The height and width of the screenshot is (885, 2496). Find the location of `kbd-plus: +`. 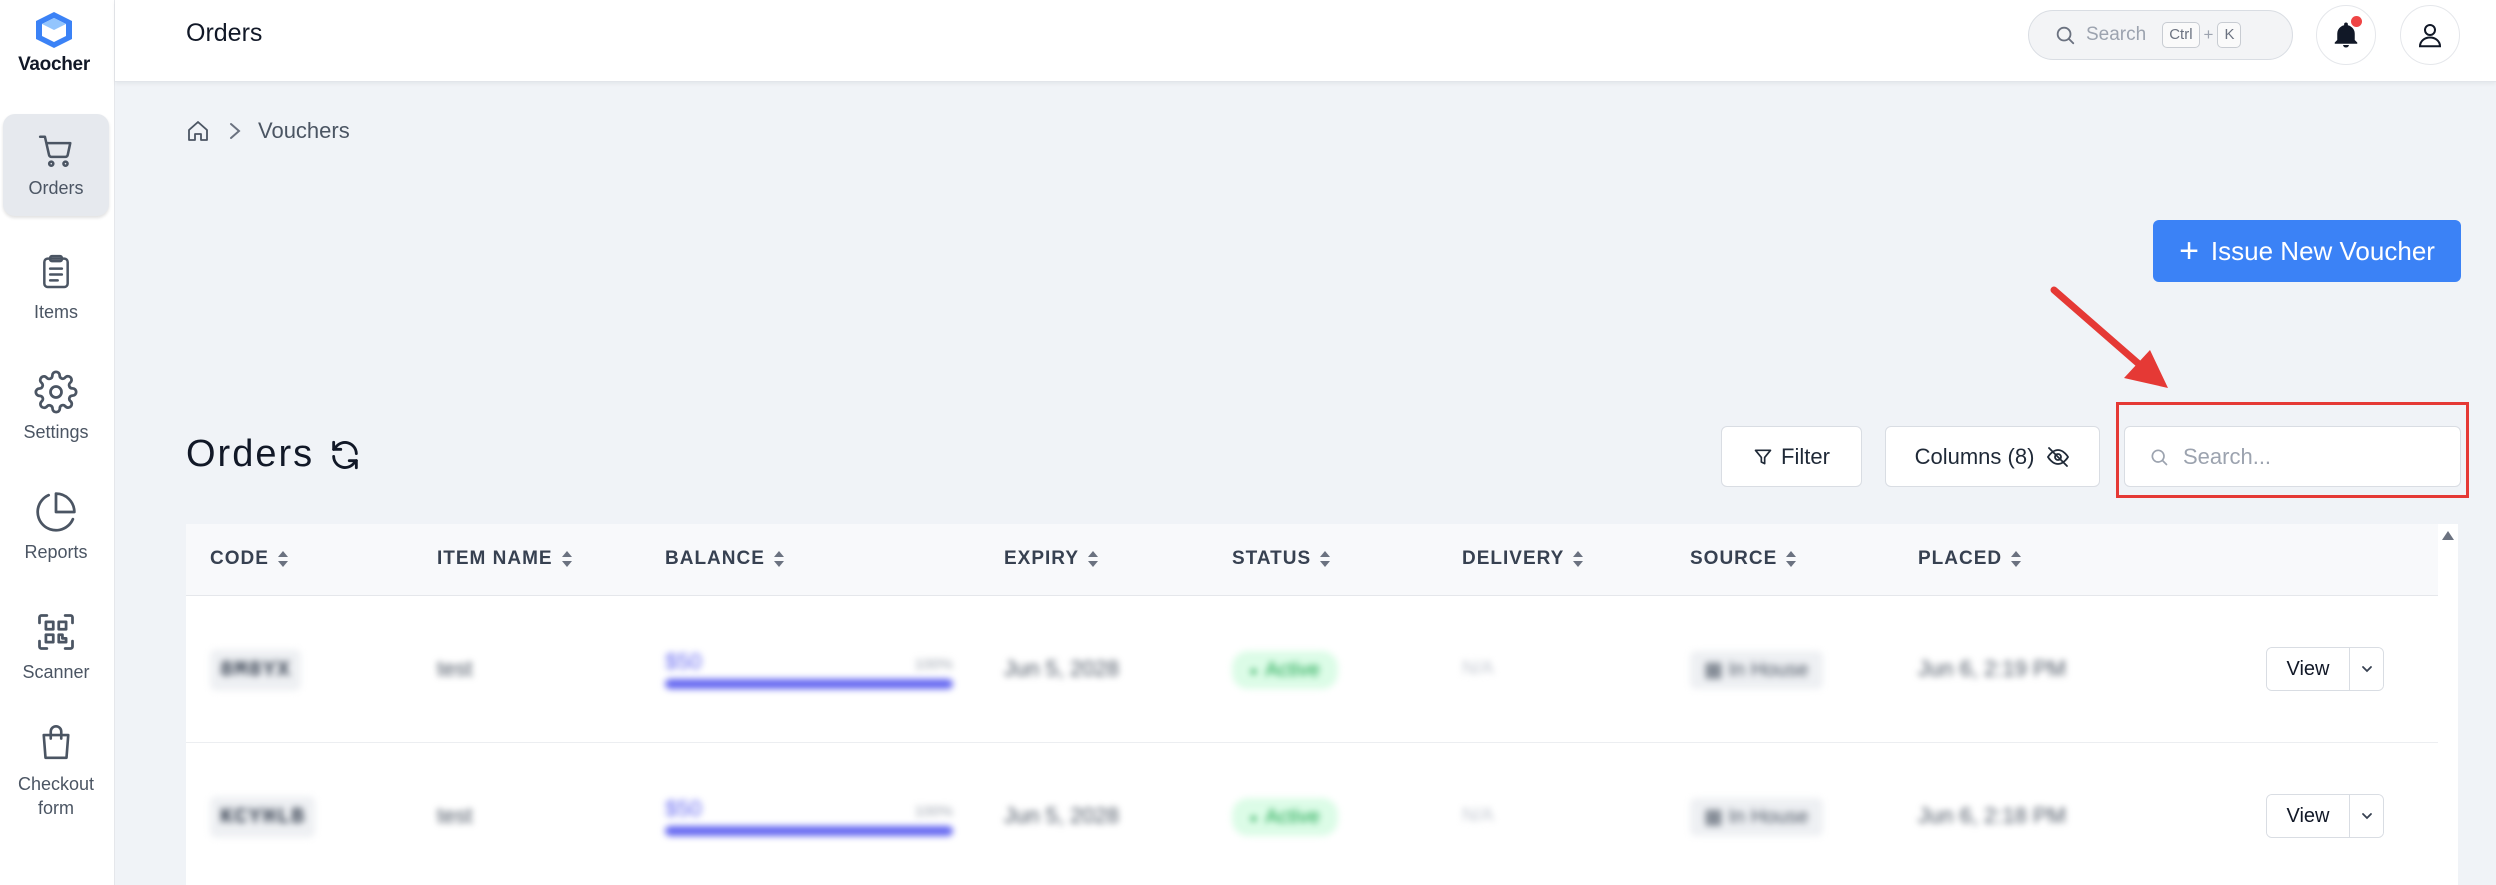

kbd-plus: + is located at coordinates (2208, 34).